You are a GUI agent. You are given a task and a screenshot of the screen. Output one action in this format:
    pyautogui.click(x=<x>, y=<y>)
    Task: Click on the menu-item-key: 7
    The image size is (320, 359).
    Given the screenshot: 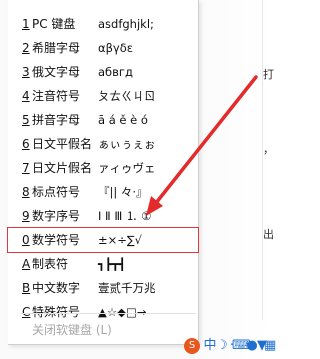 What is the action you would take?
    pyautogui.click(x=26, y=168)
    